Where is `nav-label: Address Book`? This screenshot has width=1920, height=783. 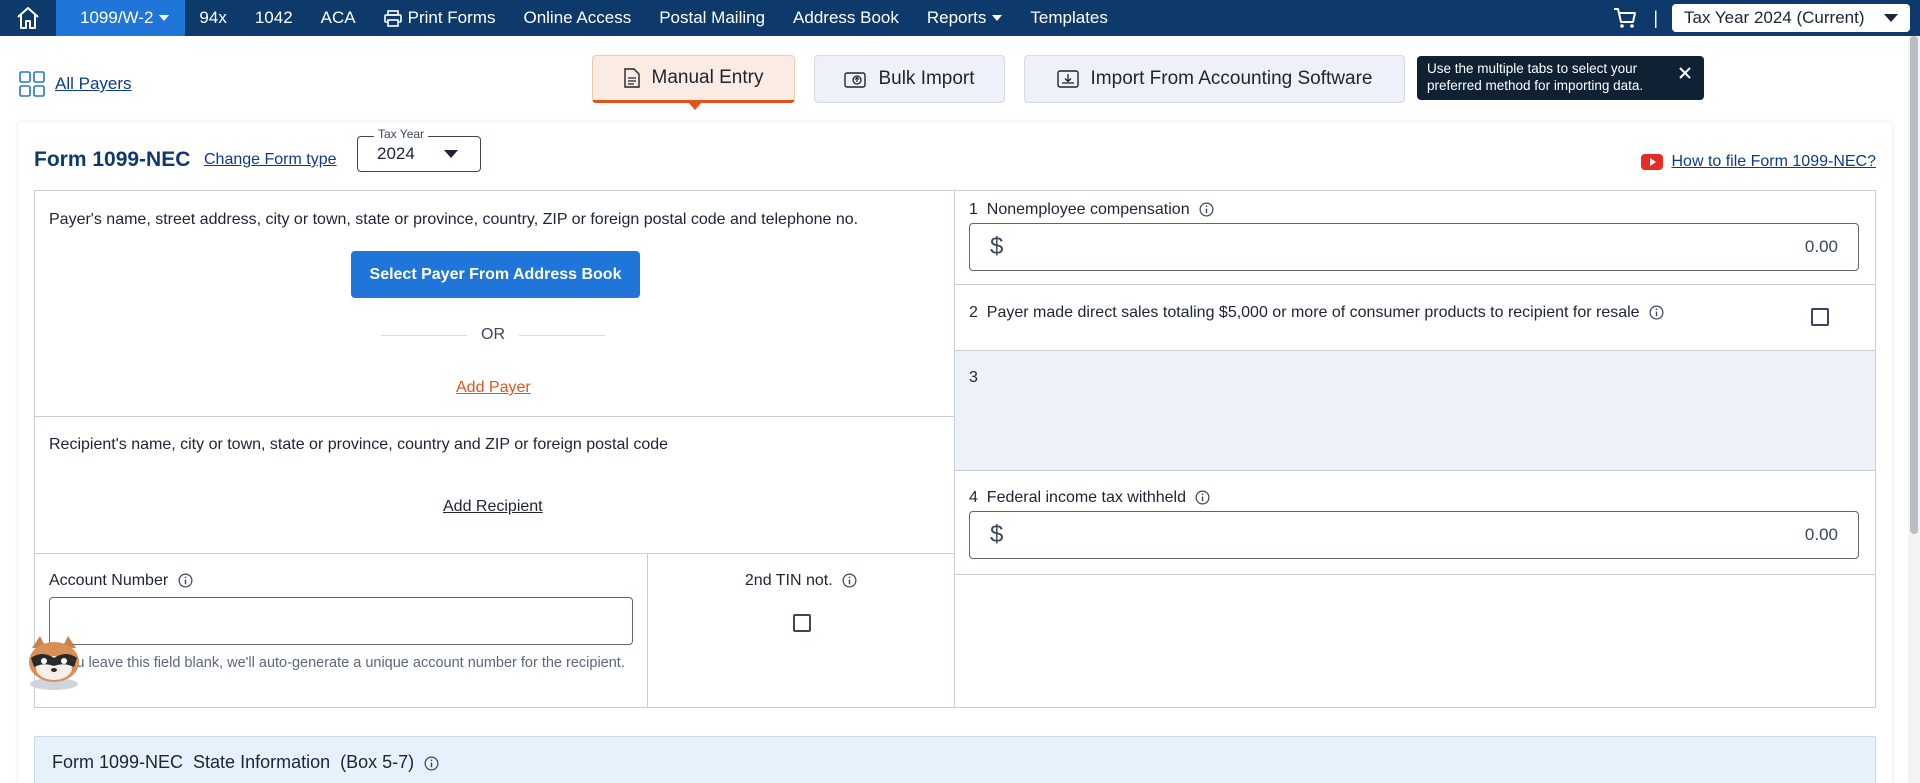
nav-label: Address Book is located at coordinates (846, 17).